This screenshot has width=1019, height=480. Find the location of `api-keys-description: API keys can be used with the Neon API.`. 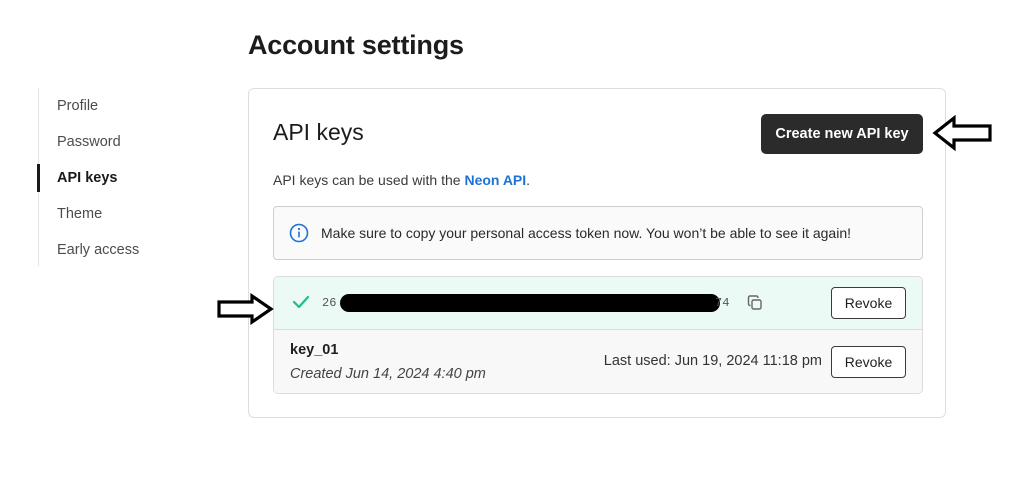

api-keys-description: API keys can be used with the Neon API. is located at coordinates (401, 180).